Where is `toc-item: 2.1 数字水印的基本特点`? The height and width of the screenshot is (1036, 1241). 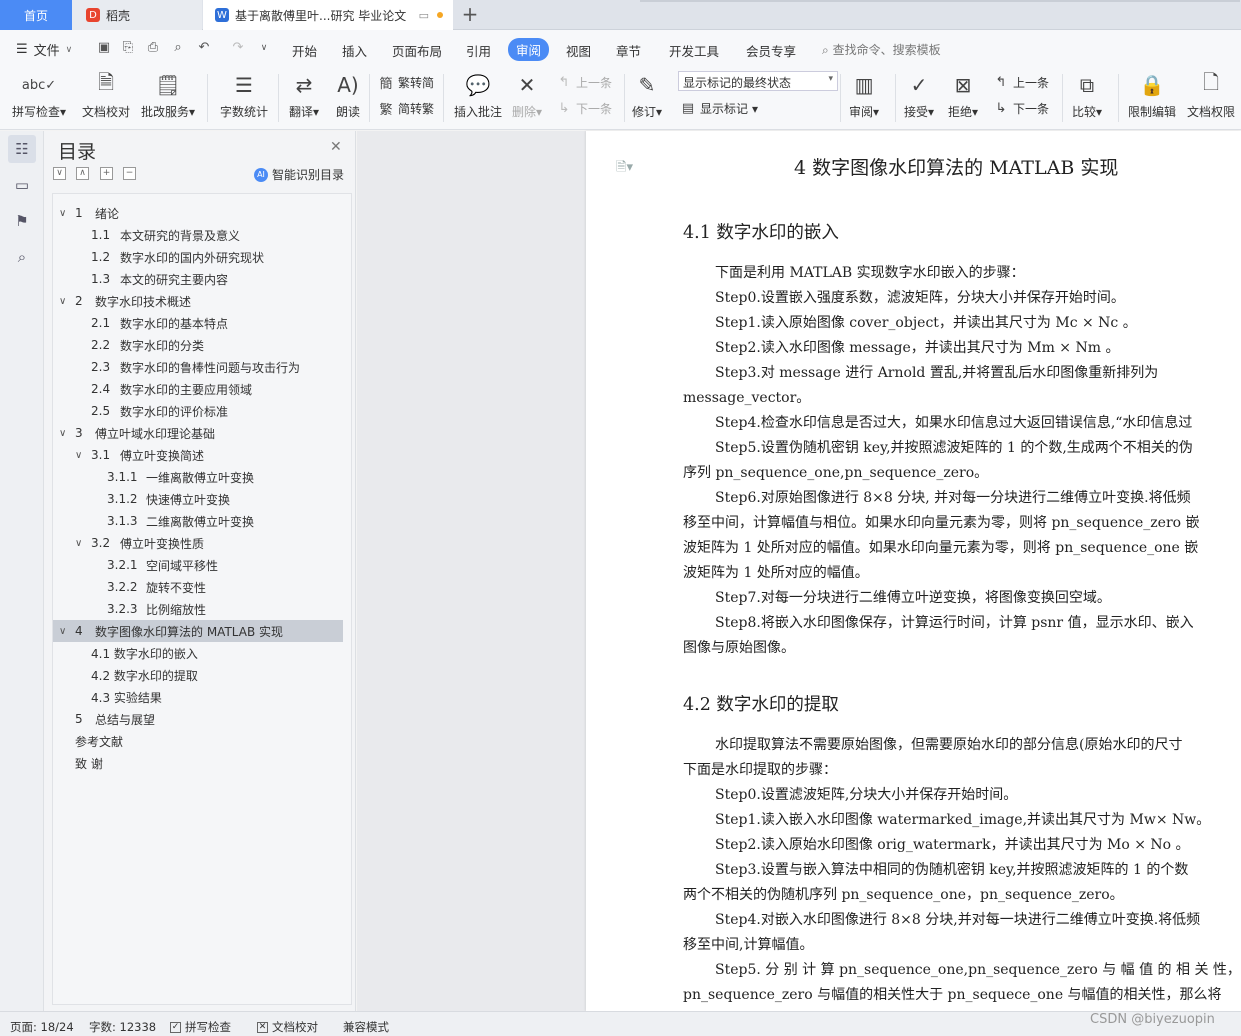
toc-item: 2.1 数字水印的基本特点 is located at coordinates (198, 323).